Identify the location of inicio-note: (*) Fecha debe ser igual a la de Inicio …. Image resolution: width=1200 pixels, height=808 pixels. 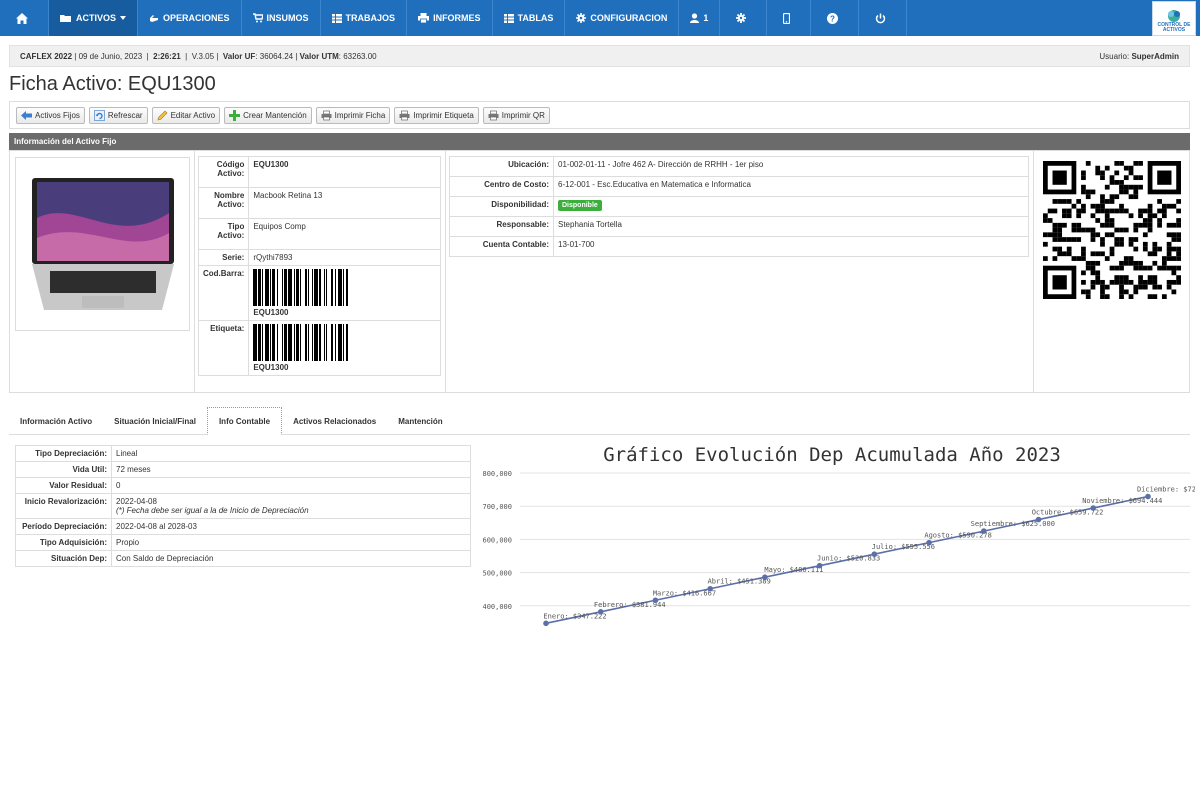
(212, 510).